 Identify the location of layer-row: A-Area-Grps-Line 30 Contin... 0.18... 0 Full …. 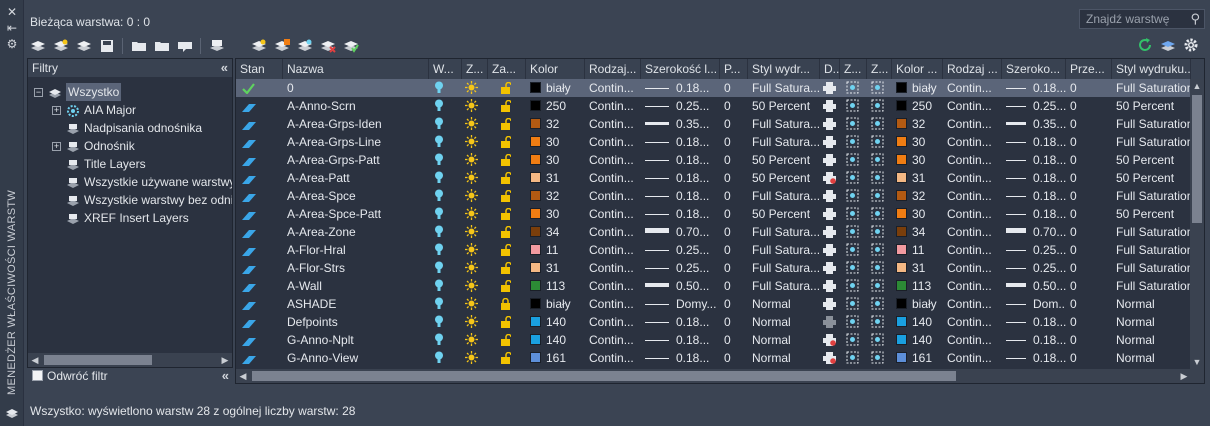
(713, 142).